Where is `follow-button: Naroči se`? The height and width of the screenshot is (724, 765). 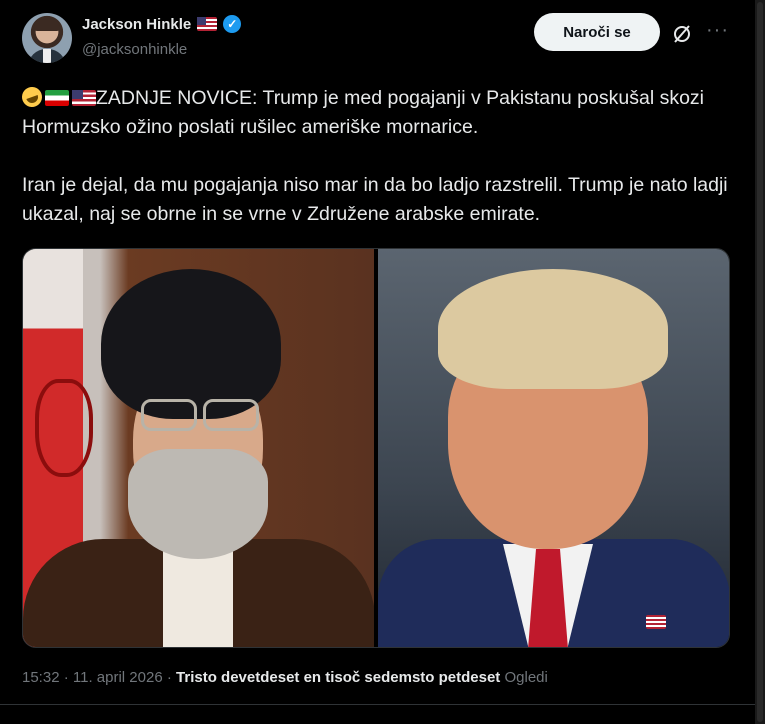
follow-button: Naroči se is located at coordinates (597, 32).